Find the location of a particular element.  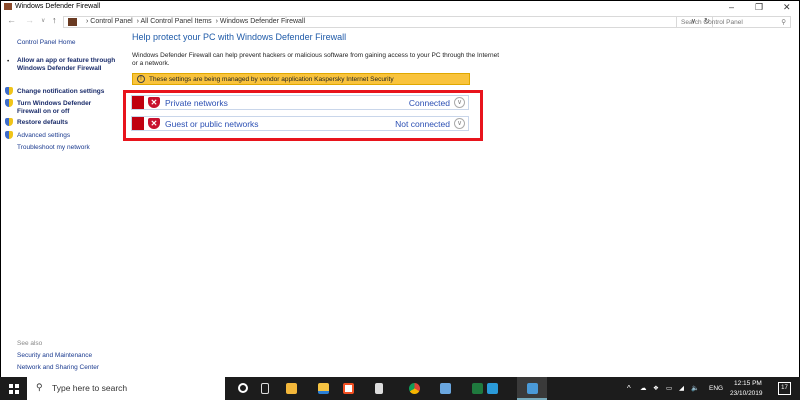

network-label: Guest or public networks is located at coordinates (212, 124).